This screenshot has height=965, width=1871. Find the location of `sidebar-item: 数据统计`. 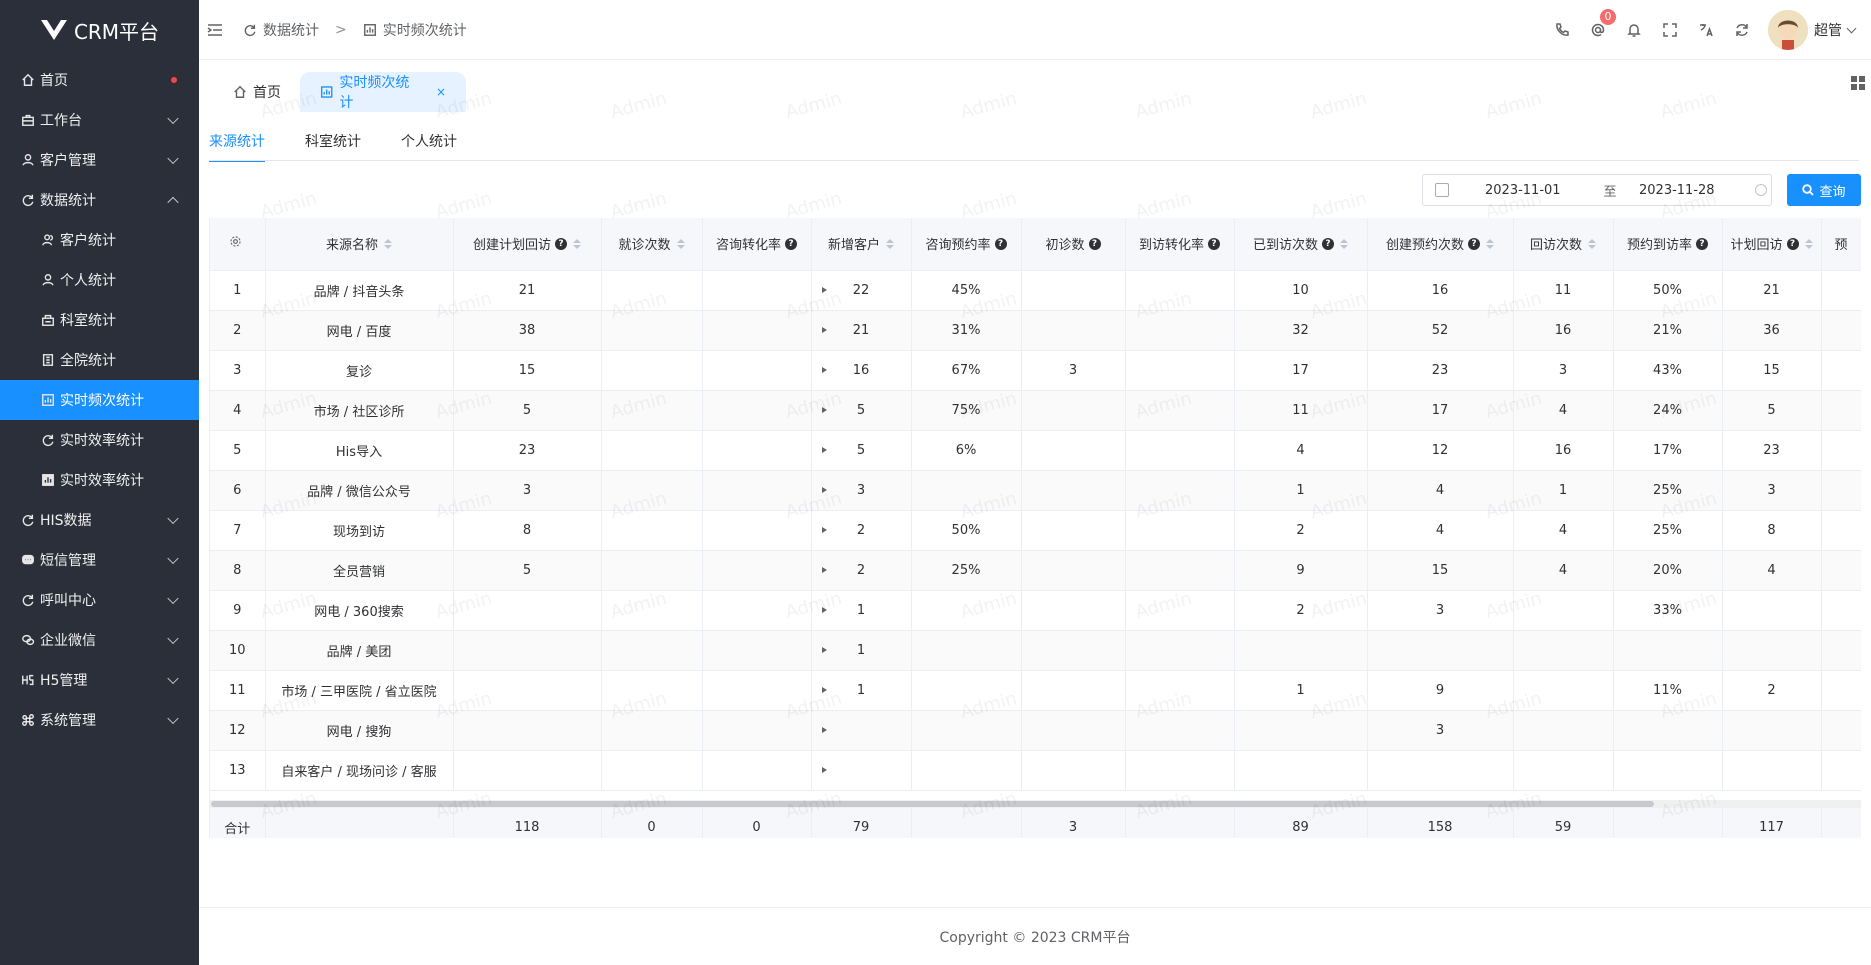

sidebar-item: 数据统计 is located at coordinates (99, 200).